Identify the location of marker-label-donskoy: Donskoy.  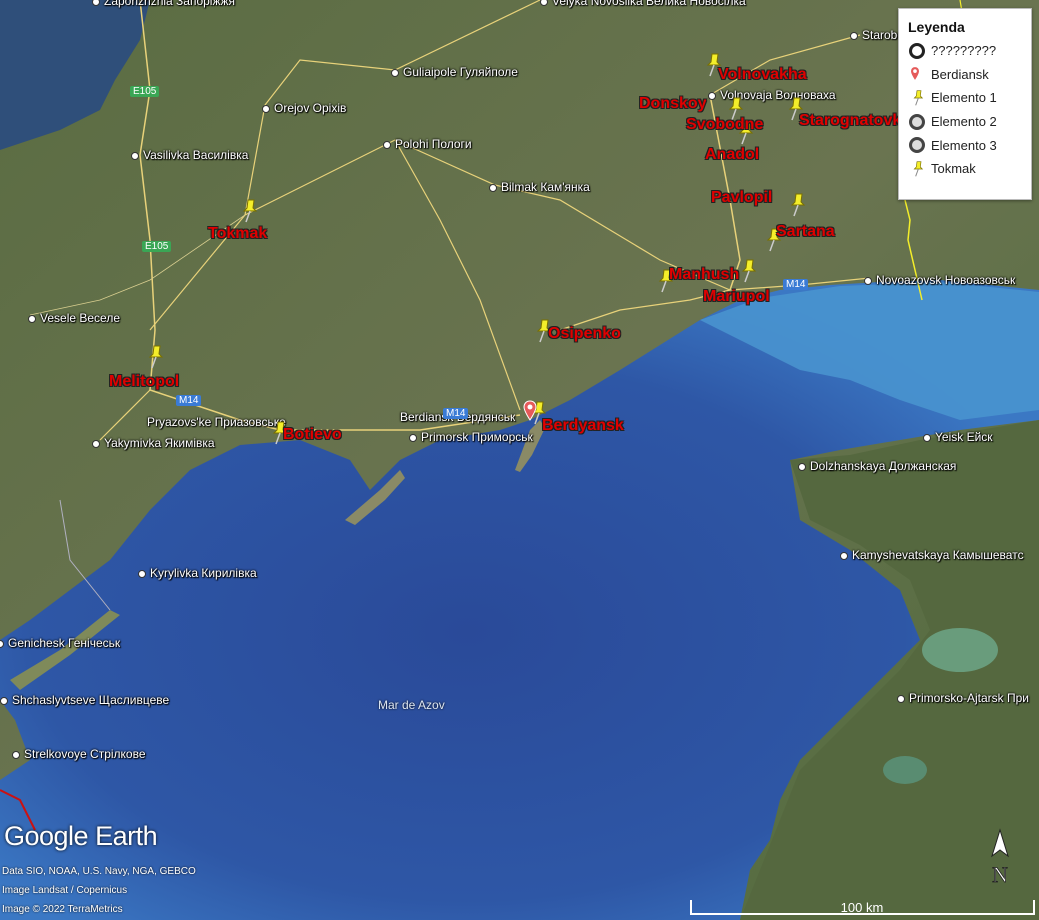
(673, 104).